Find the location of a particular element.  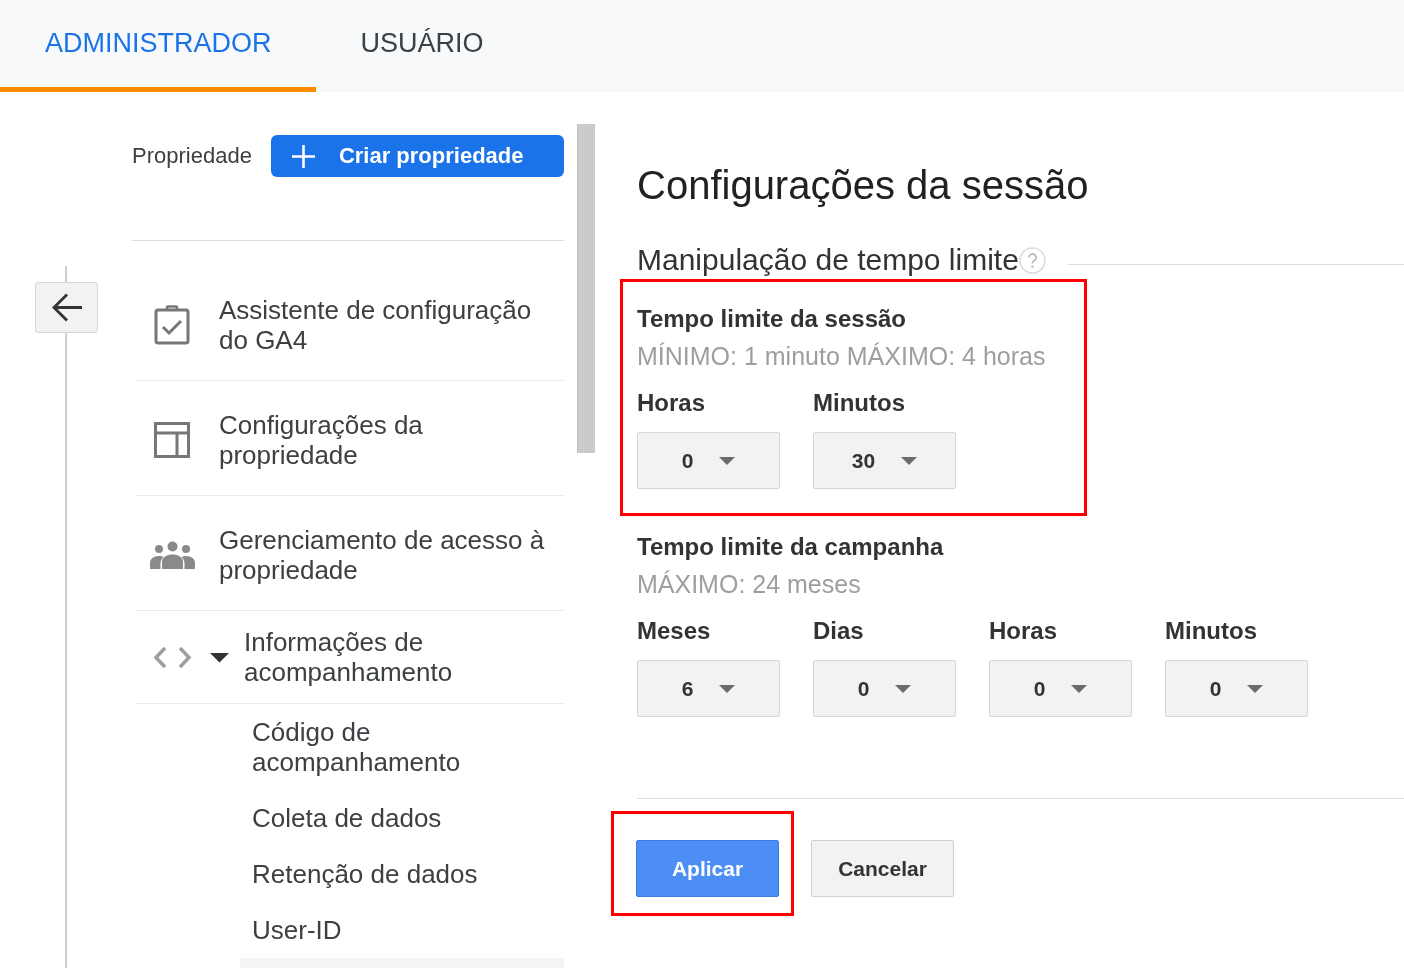

nav-item: Configurações da propriedade is located at coordinates (350, 438).